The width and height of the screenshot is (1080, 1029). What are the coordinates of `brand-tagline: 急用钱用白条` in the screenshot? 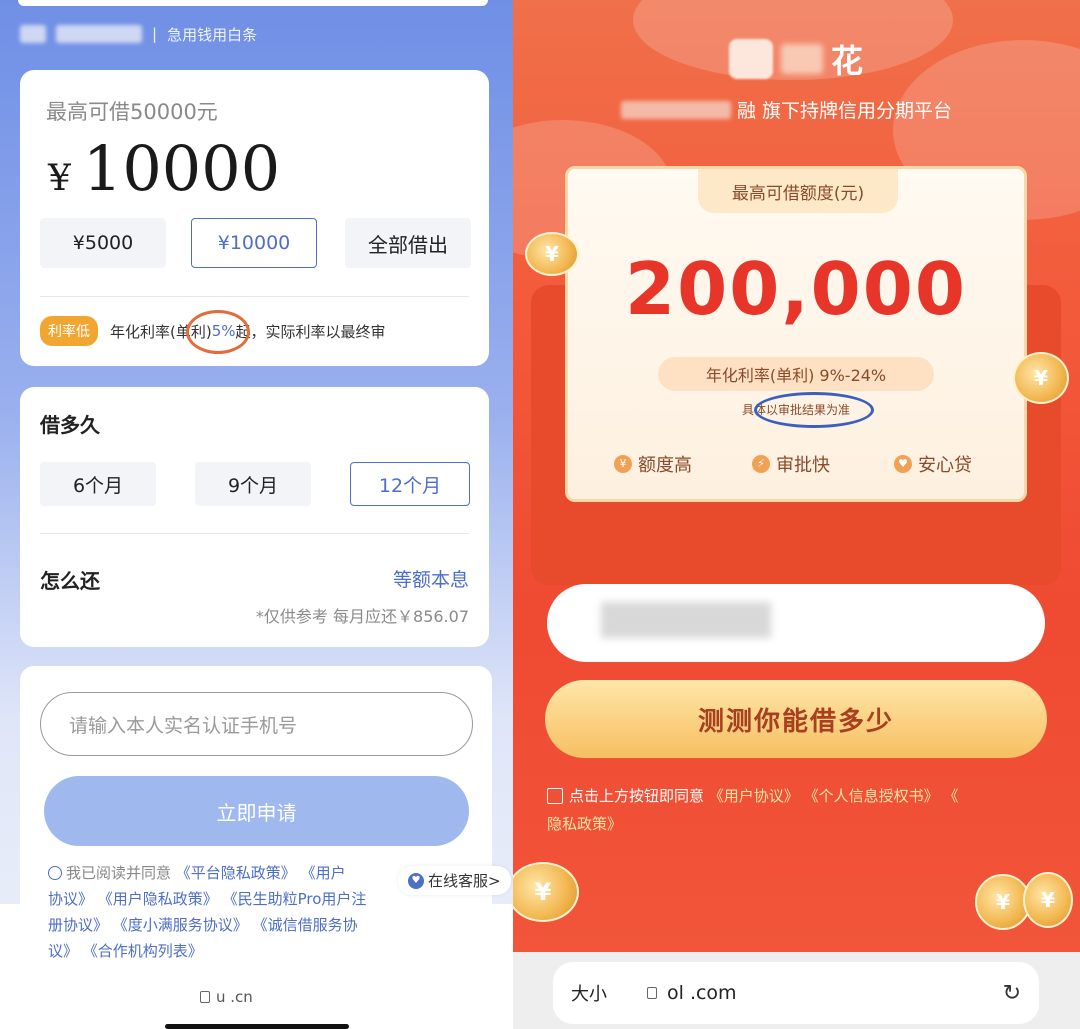 It's located at (212, 34).